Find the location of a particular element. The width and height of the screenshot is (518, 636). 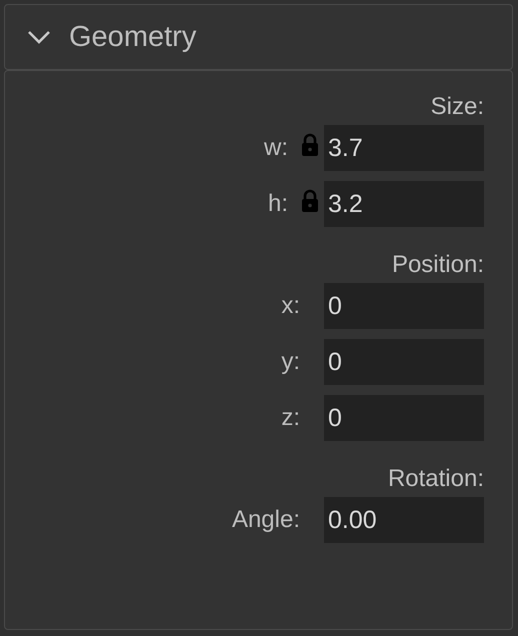

value-field: 0.00 is located at coordinates (404, 520).